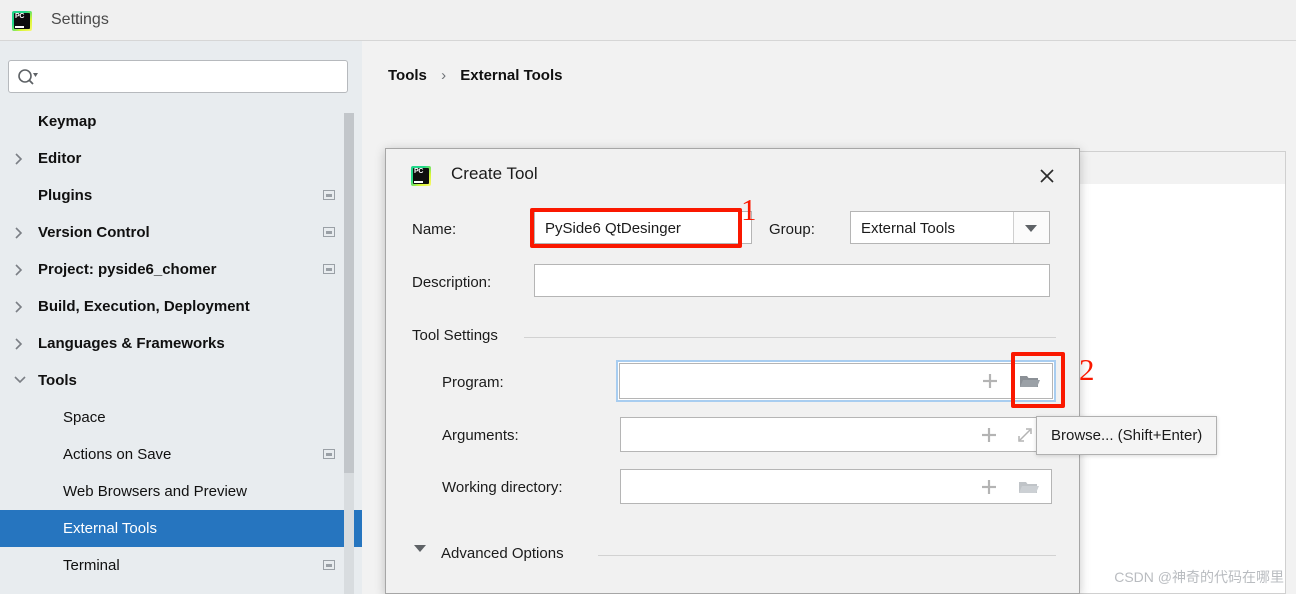 Image resolution: width=1296 pixels, height=594 pixels. Describe the element at coordinates (511, 75) in the screenshot. I see `breadcrumb-current: External Tools` at that location.